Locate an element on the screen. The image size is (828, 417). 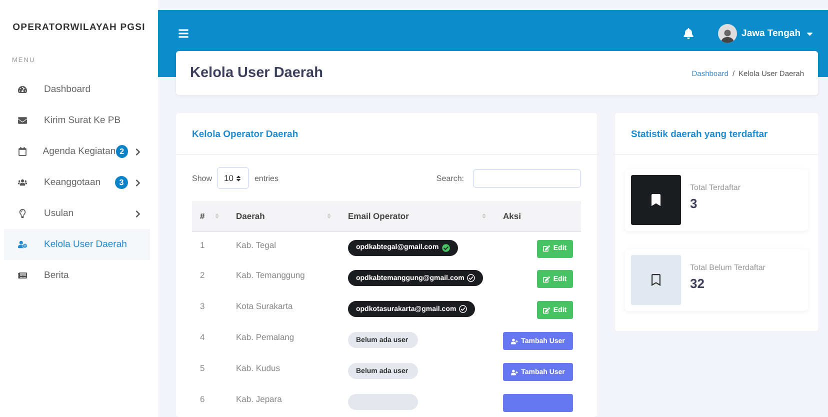
envelope-icon is located at coordinates (22, 120).